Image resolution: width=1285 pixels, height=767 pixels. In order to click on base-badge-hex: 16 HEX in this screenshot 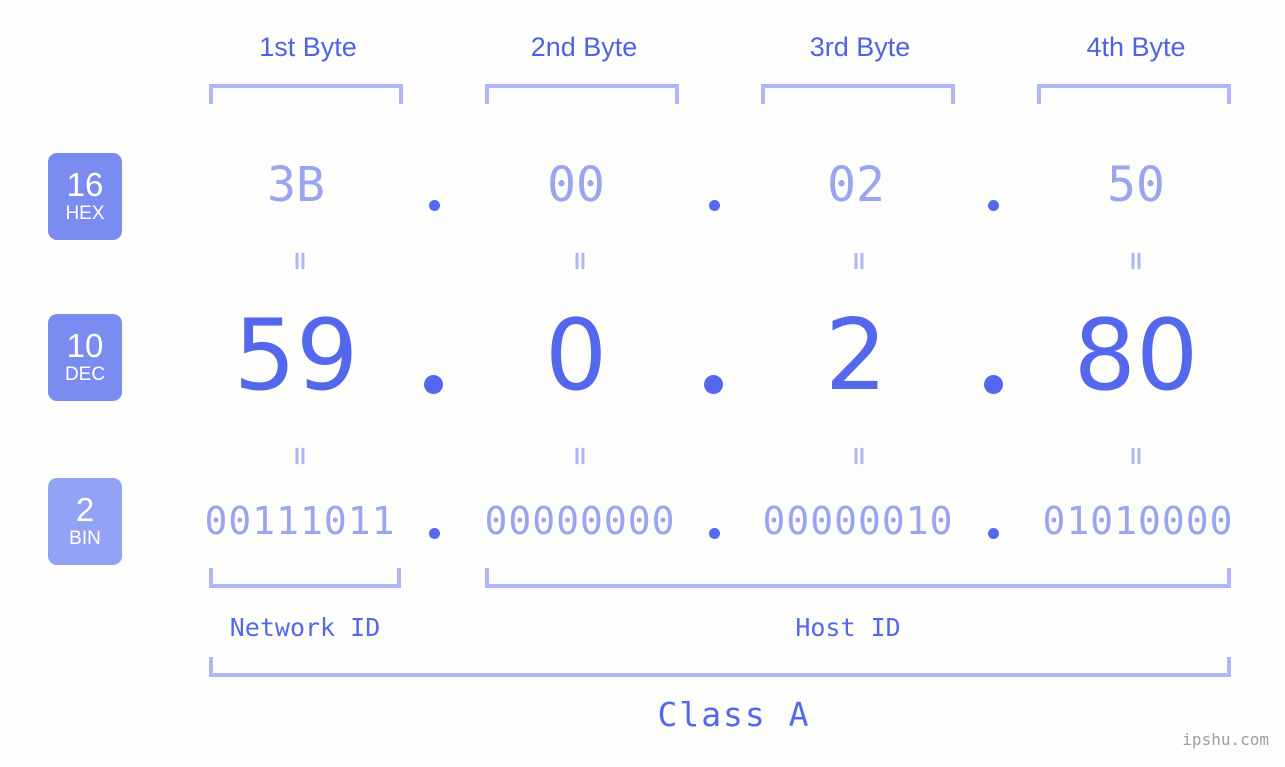, I will do `click(85, 196)`.